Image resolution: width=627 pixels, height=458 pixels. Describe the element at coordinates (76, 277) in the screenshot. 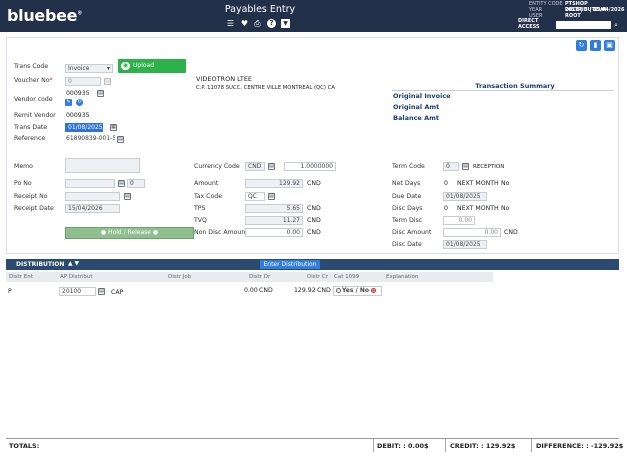

I see `col-ap-distribut: AP Distribut` at that location.